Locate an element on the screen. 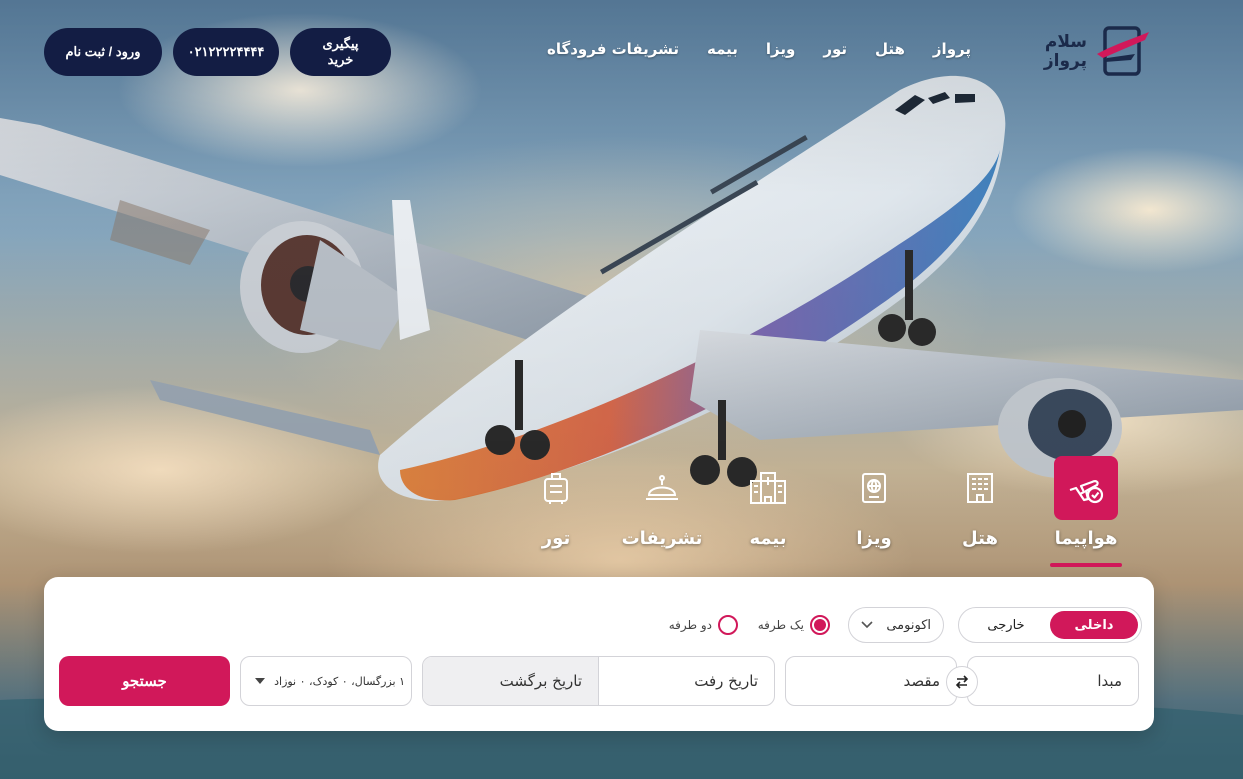  active-tab-indicator is located at coordinates (1086, 565).